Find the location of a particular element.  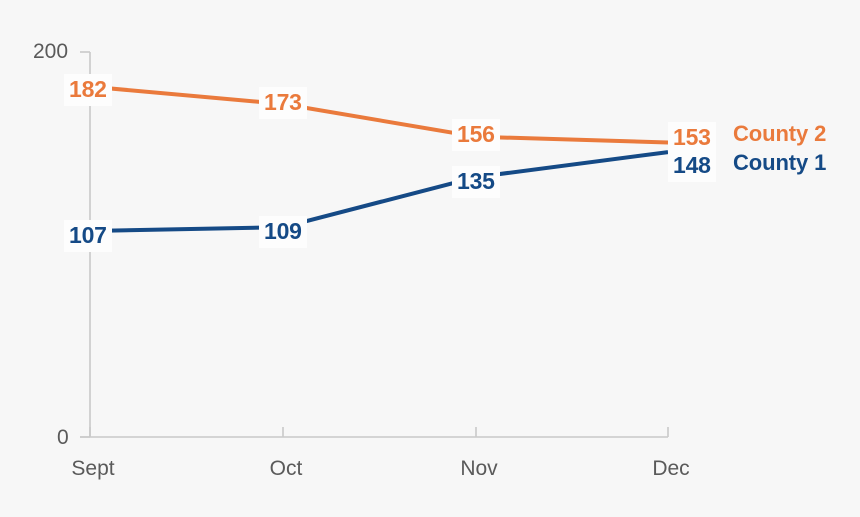

data-label-county1-nov: 135 is located at coordinates (476, 182).